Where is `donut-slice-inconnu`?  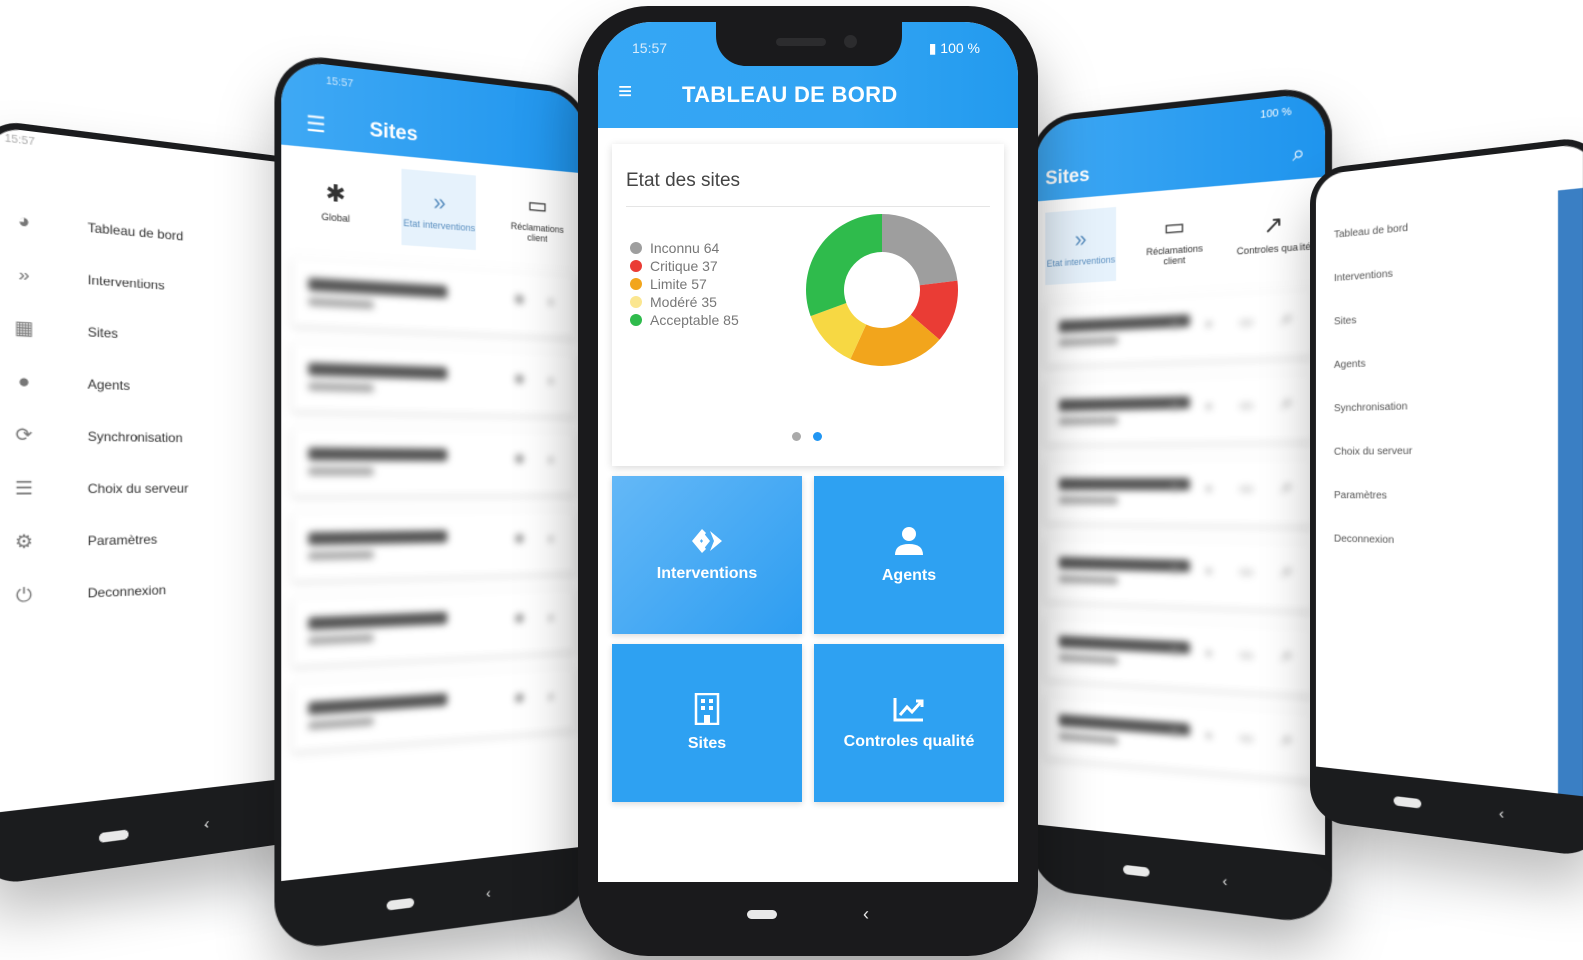 donut-slice-inconnu is located at coordinates (920, 250).